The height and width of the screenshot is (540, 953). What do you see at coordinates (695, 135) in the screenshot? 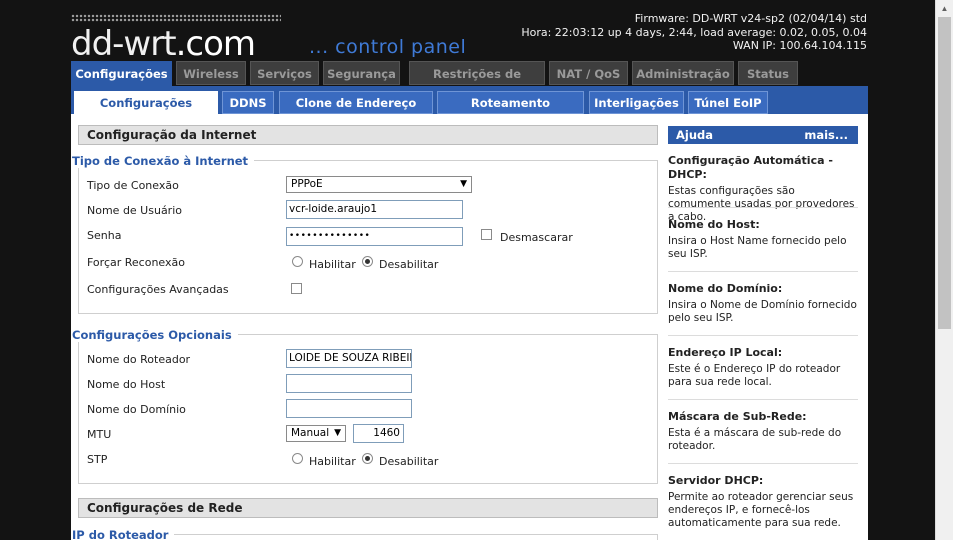
I see `help-title: Ajuda` at bounding box center [695, 135].